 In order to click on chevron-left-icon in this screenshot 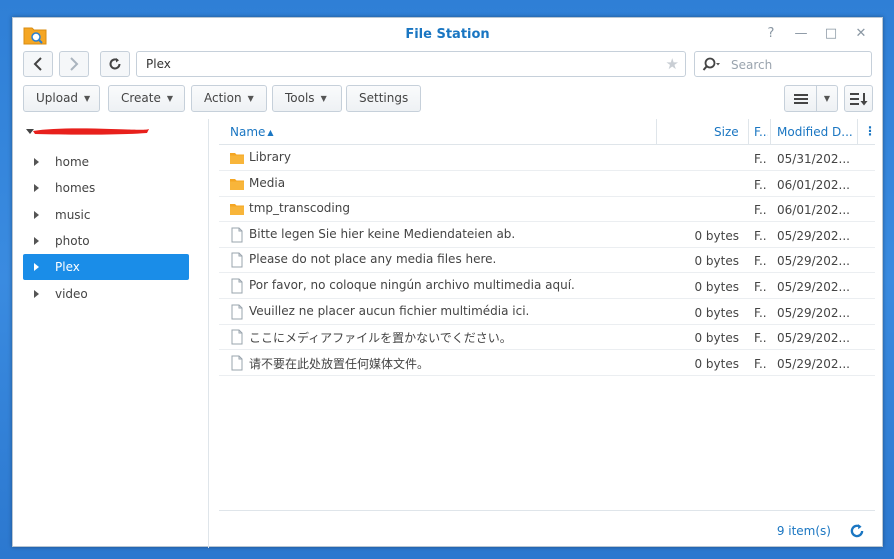, I will do `click(37, 64)`.